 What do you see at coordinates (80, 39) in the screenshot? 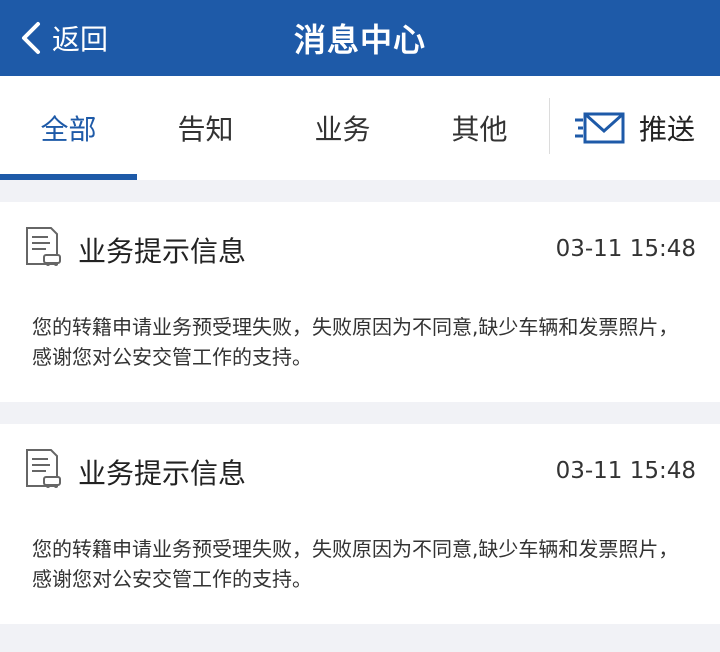
I see `back-label: 返回` at bounding box center [80, 39].